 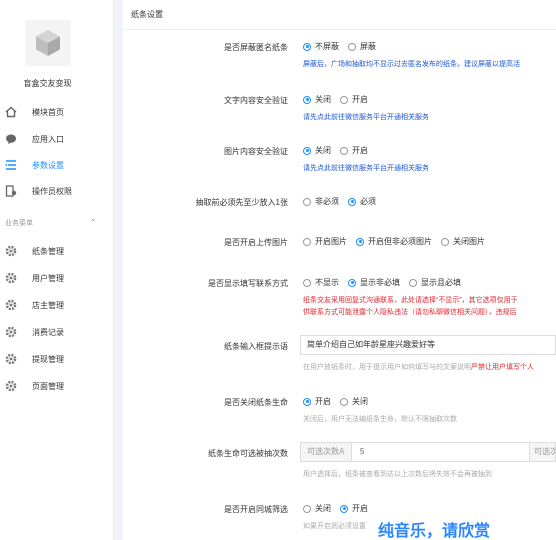 I want to click on same-city-off-radio: 关闭, so click(x=317, y=508).